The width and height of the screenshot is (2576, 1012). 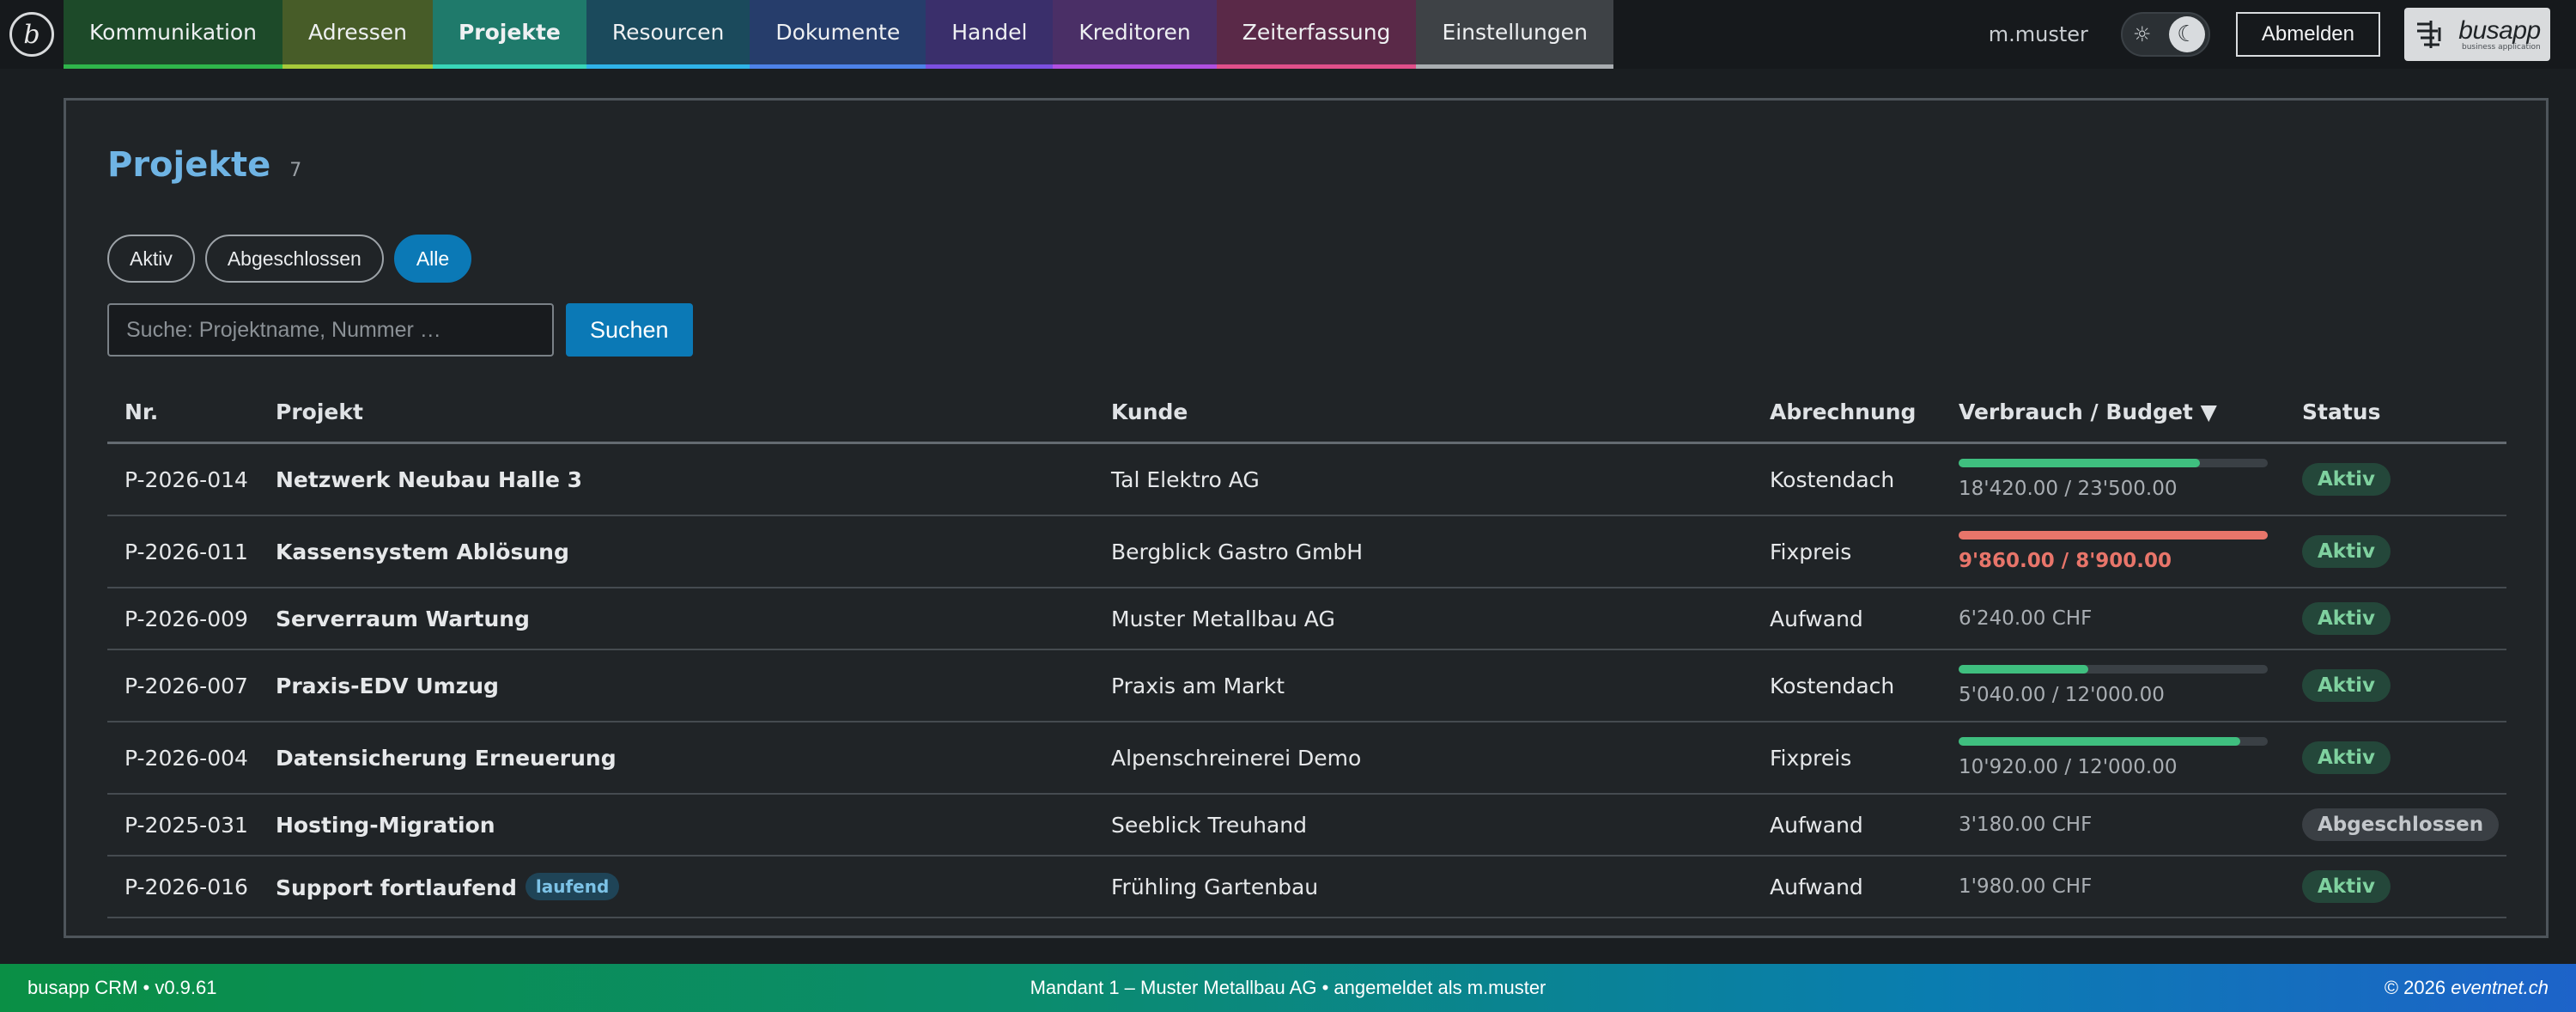 I want to click on project-name-cell: Hosting-Migration, so click(x=676, y=825).